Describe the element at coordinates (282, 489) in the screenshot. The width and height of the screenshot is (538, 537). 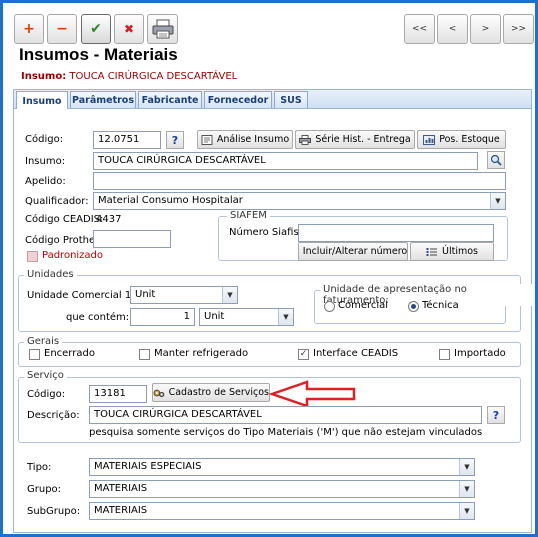
I see `grupo-select: MATERIAIS ▼` at that location.